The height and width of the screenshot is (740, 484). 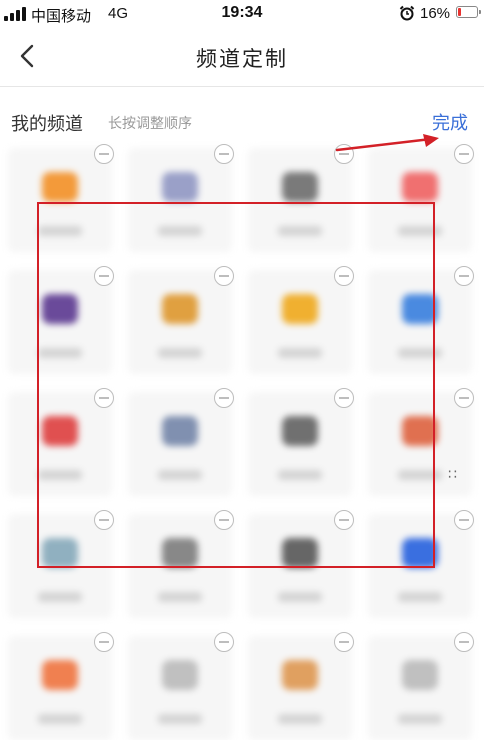 I want to click on nav-bar: 频道定制, so click(x=242, y=57).